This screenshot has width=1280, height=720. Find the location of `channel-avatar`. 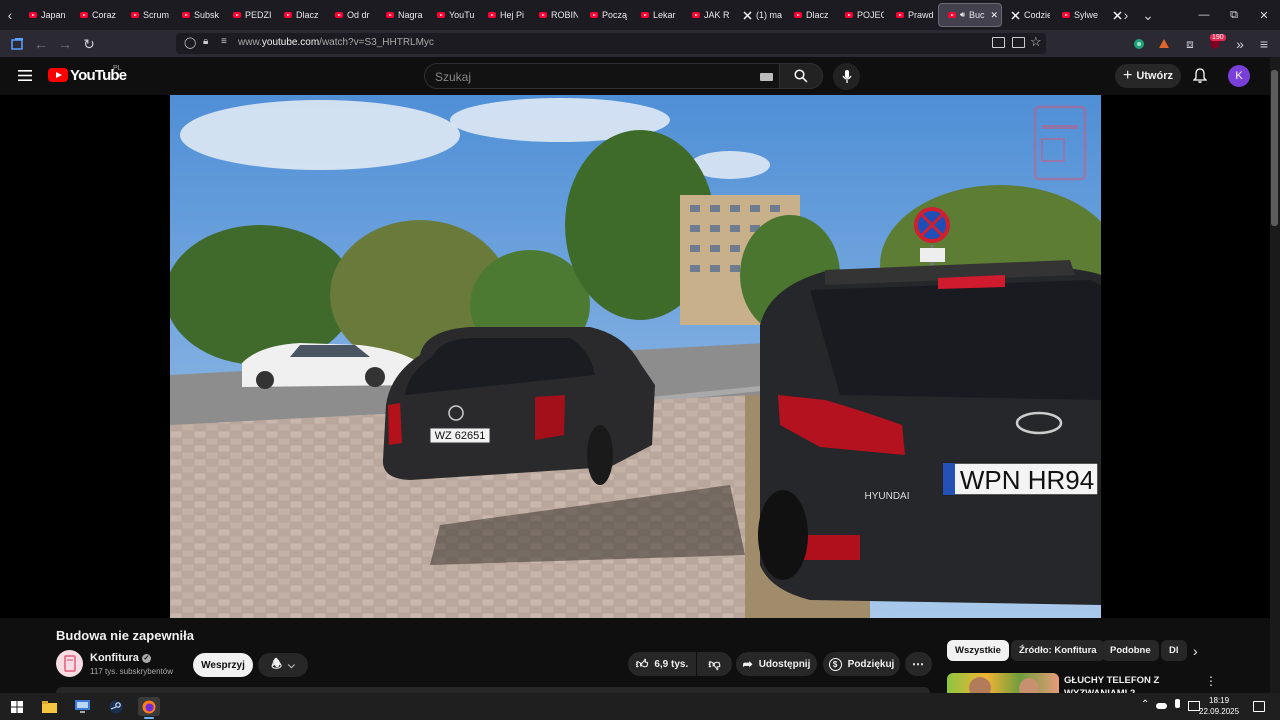

channel-avatar is located at coordinates (69, 663).